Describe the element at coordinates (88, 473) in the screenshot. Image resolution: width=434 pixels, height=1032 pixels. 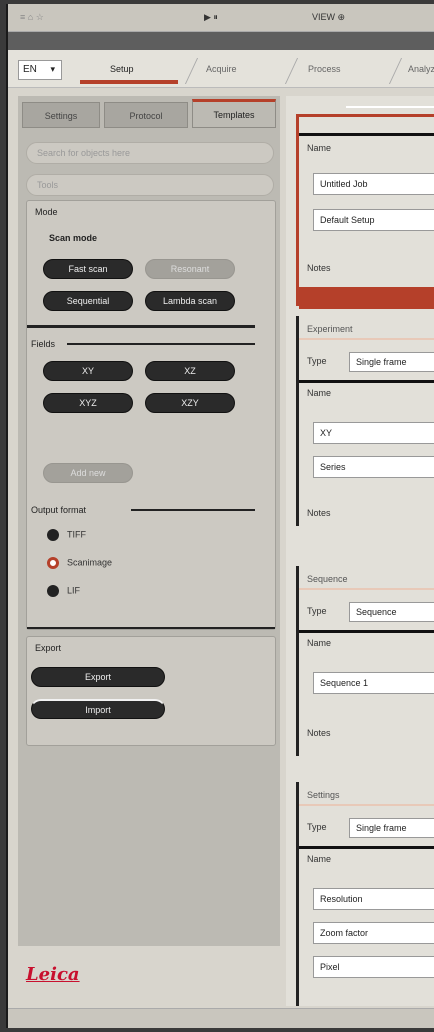
I see `add-new-button: Add new` at that location.